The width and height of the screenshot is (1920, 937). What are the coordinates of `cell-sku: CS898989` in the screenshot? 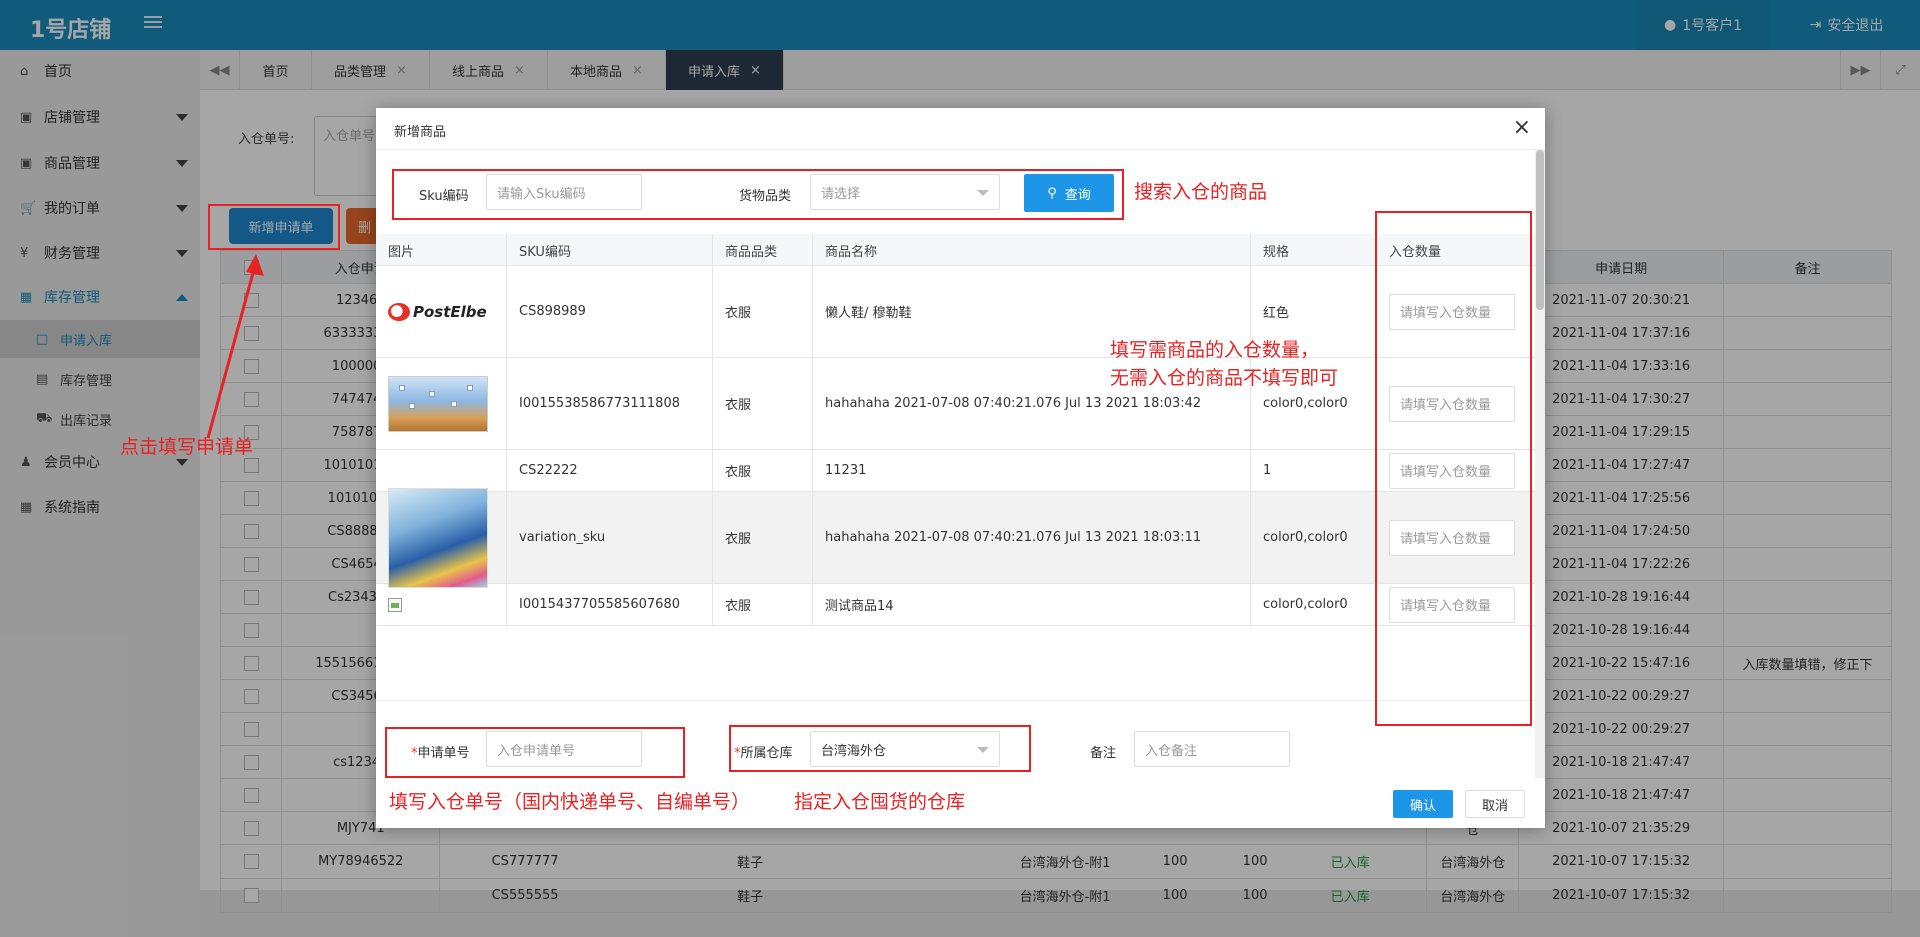 It's located at (610, 311).